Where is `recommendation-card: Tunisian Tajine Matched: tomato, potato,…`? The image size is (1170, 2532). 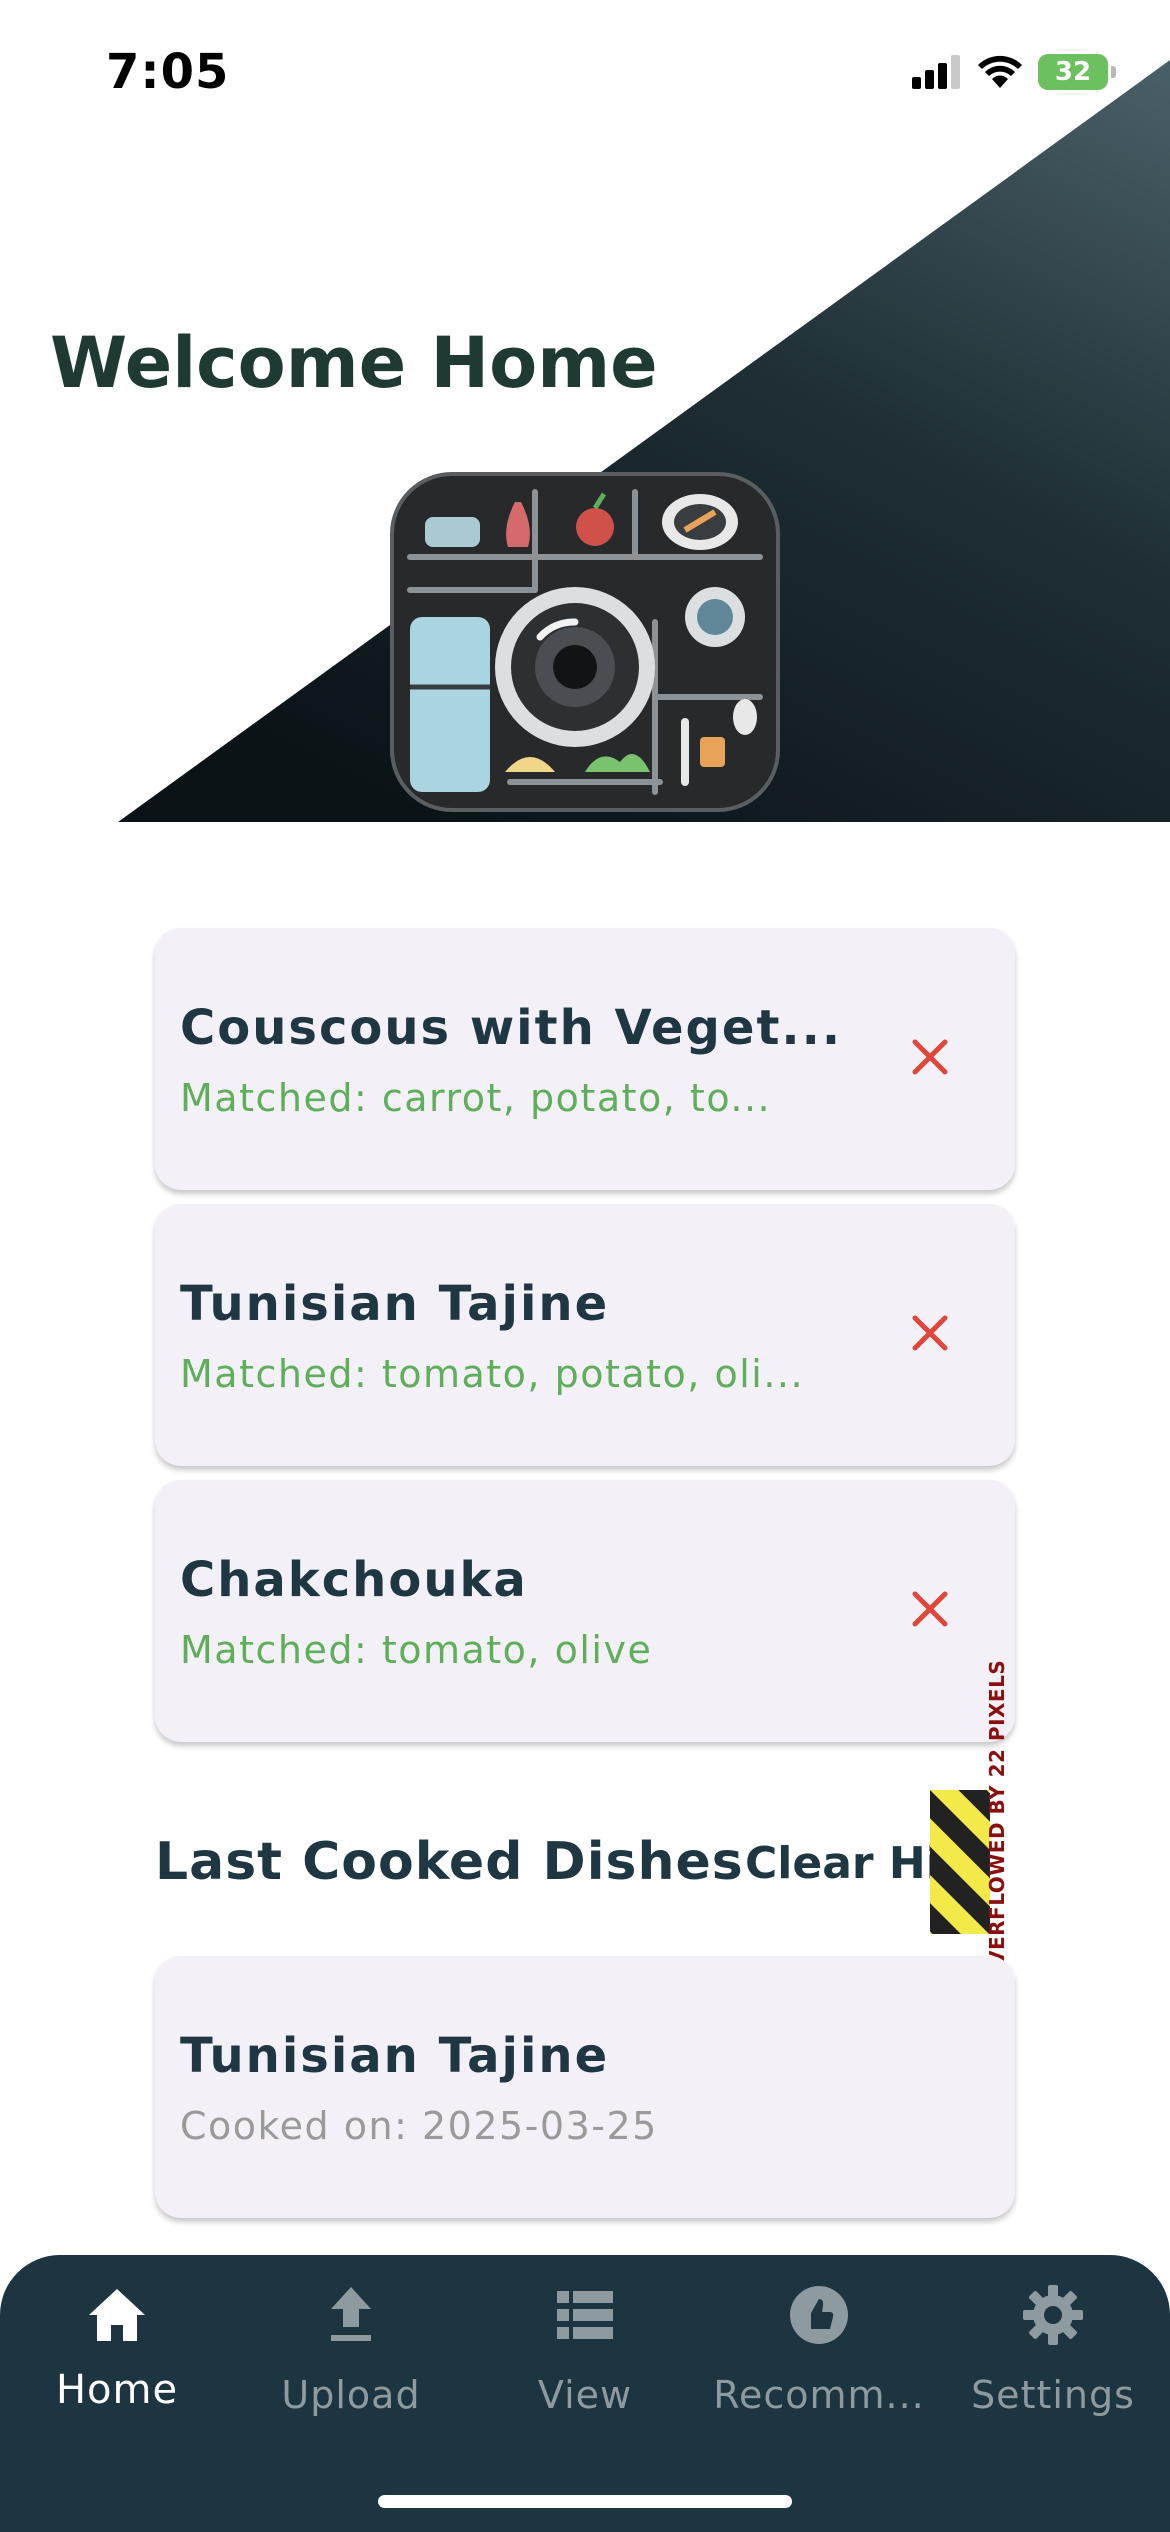 recommendation-card: Tunisian Tajine Matched: tomato, potato,… is located at coordinates (585, 1335).